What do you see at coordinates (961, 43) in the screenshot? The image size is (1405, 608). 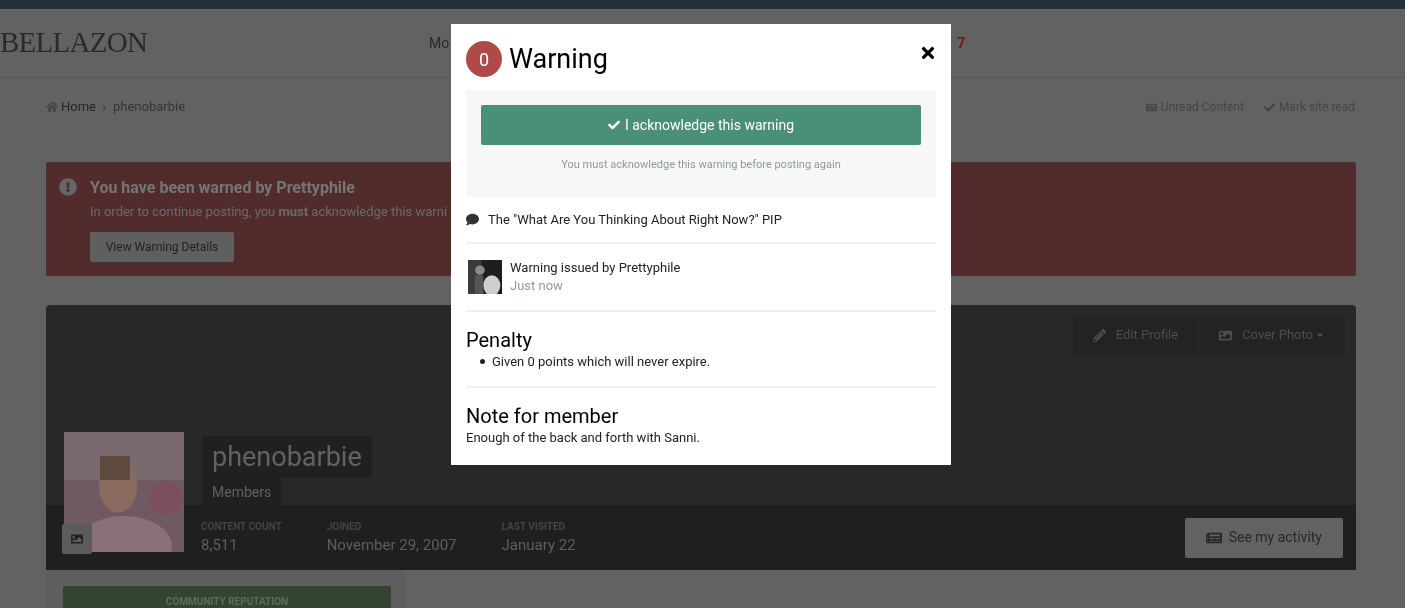 I see `nav-link: 7` at bounding box center [961, 43].